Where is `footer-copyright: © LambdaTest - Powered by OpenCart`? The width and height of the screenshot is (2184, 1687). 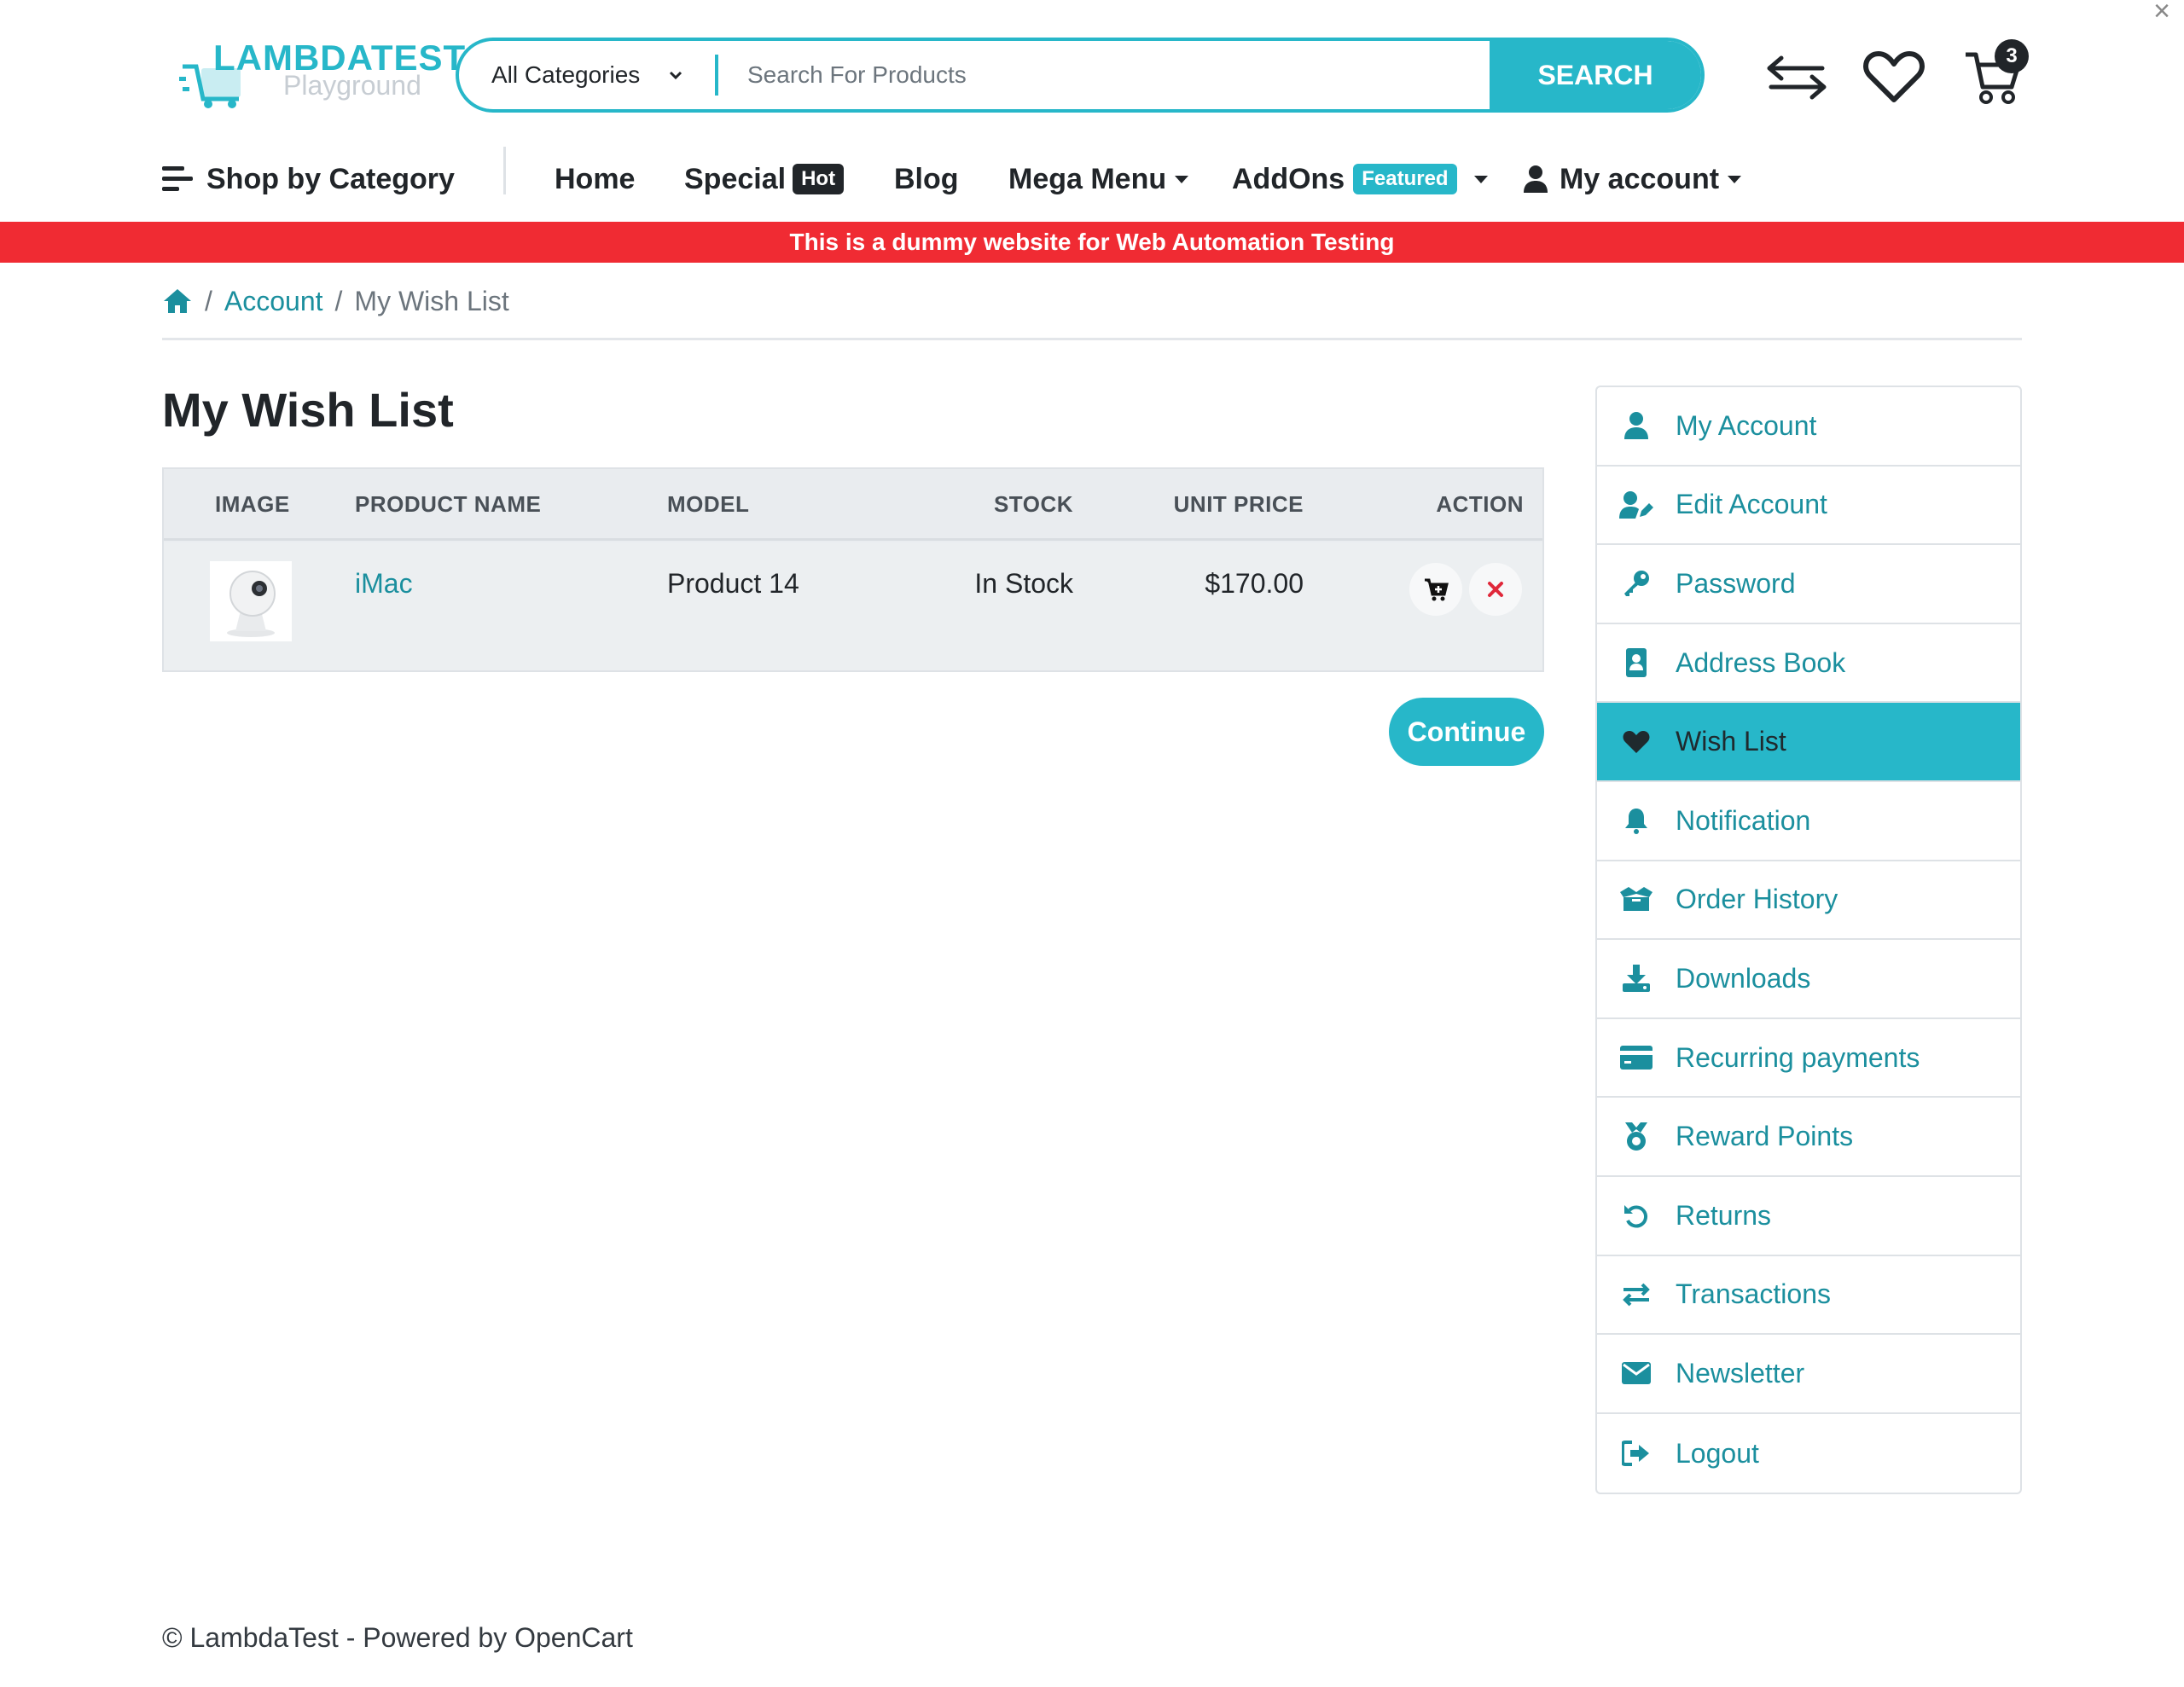
footer-copyright: © LambdaTest - Powered by OpenCart is located at coordinates (398, 1638).